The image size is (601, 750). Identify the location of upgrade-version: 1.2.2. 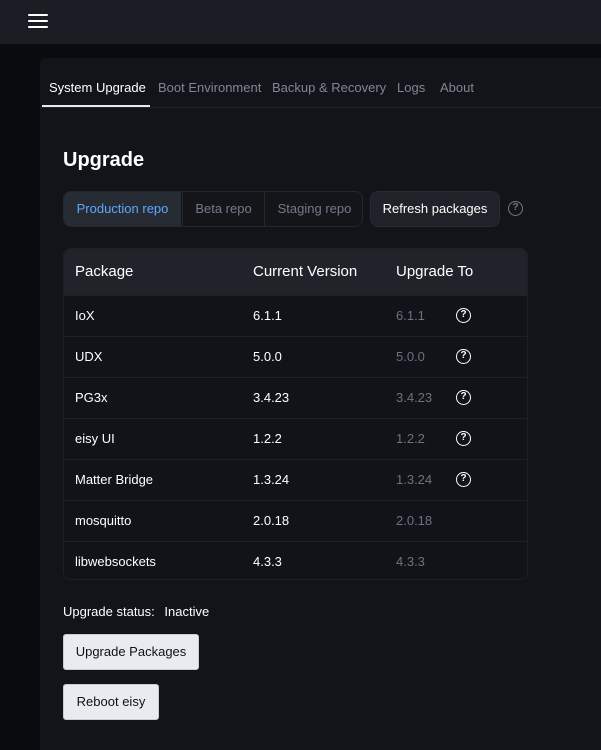
(410, 438).